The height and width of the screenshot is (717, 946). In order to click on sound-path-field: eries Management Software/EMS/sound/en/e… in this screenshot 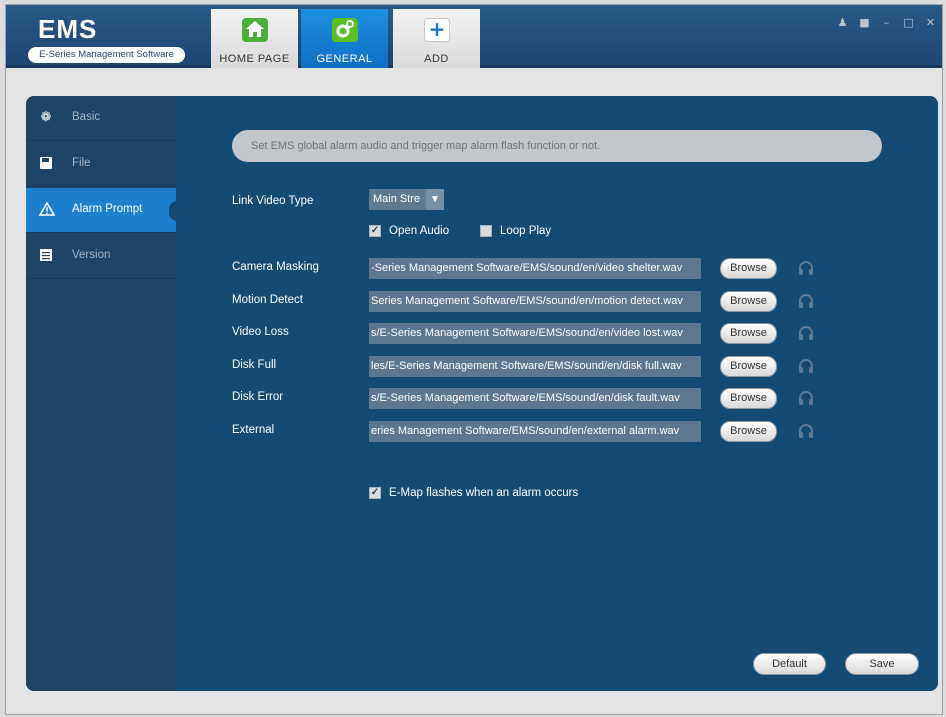, I will do `click(535, 431)`.